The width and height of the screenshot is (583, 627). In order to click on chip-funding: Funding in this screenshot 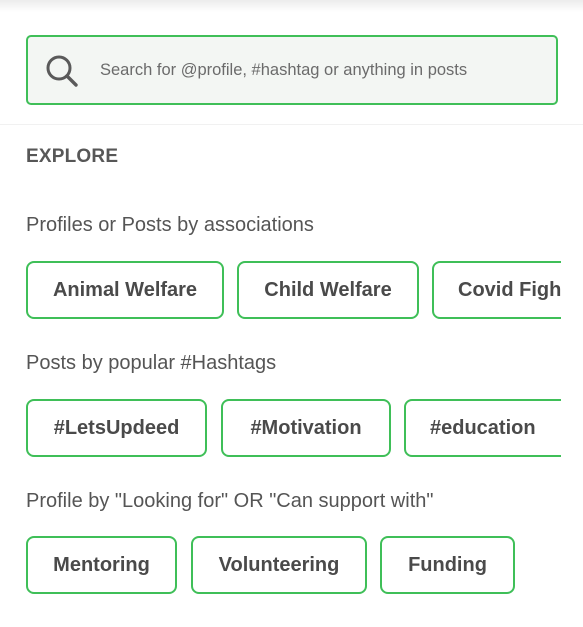, I will do `click(447, 565)`.